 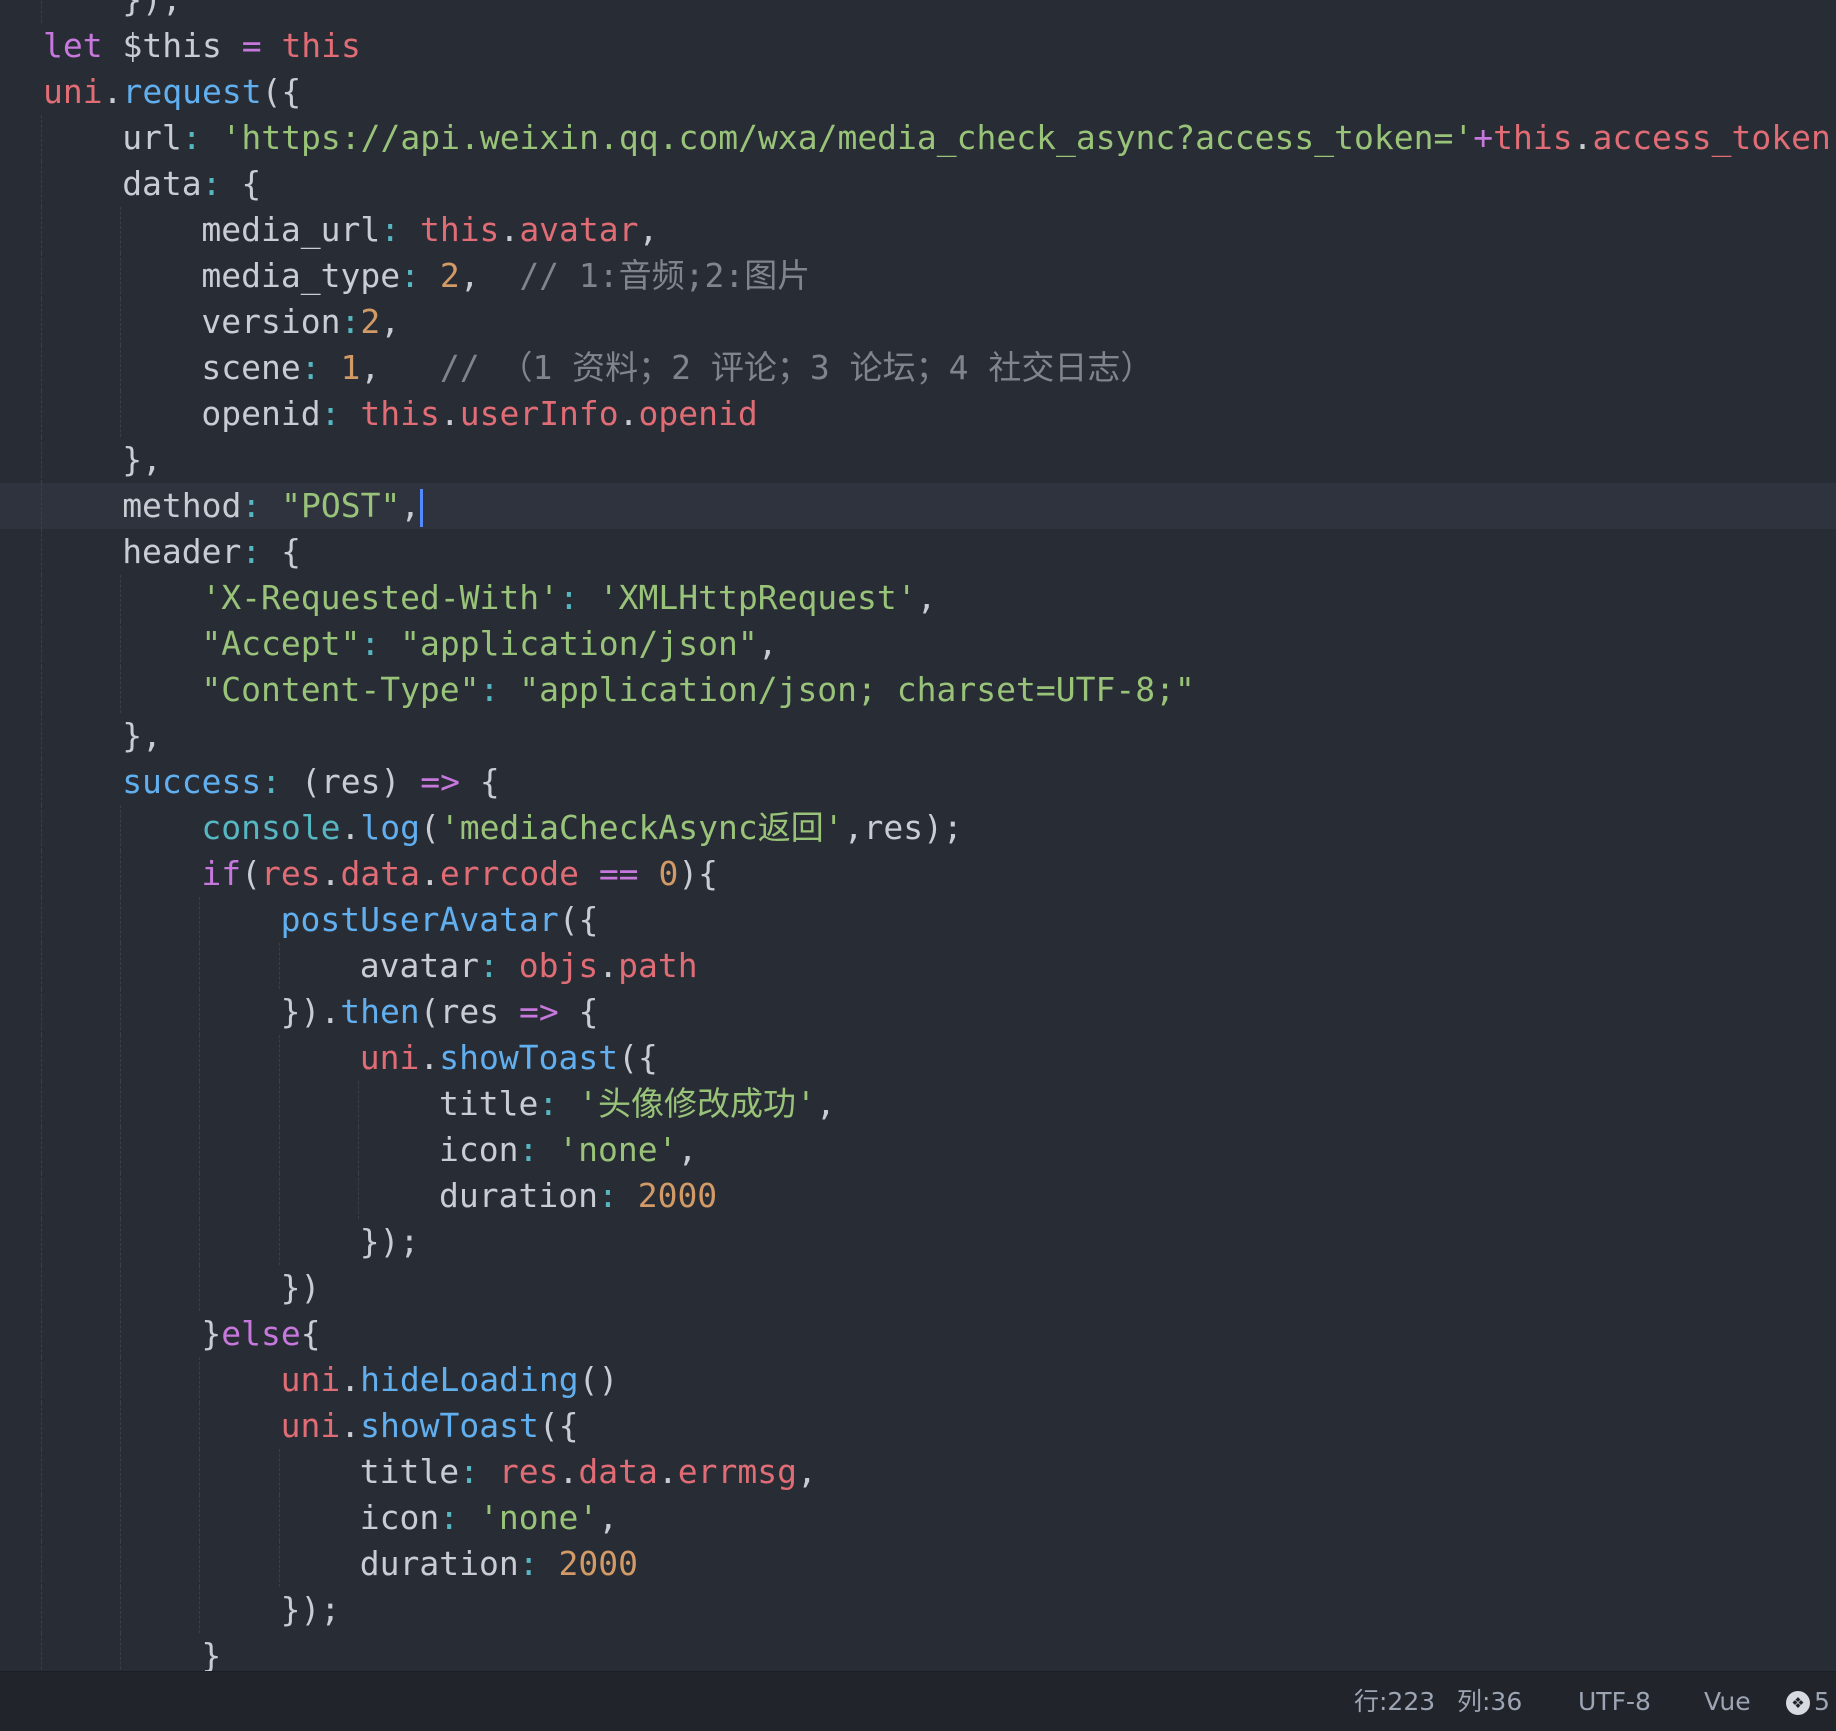 I want to click on language-mode-indicator: Vue, so click(x=1727, y=1701).